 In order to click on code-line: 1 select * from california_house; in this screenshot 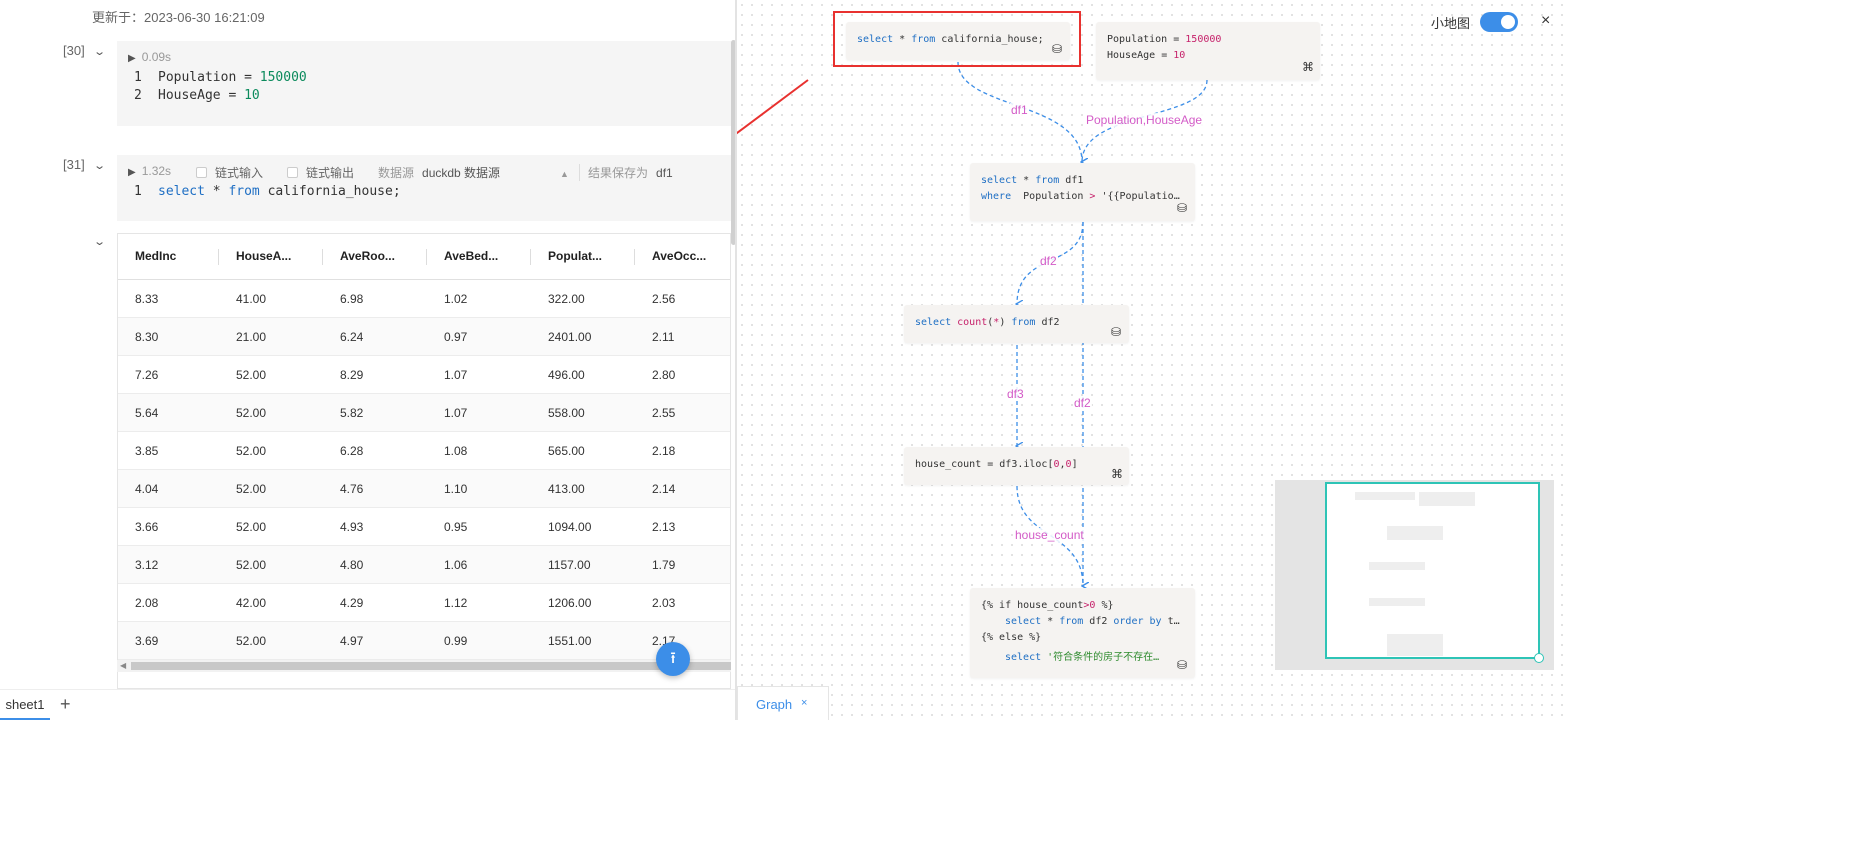, I will do `click(267, 191)`.